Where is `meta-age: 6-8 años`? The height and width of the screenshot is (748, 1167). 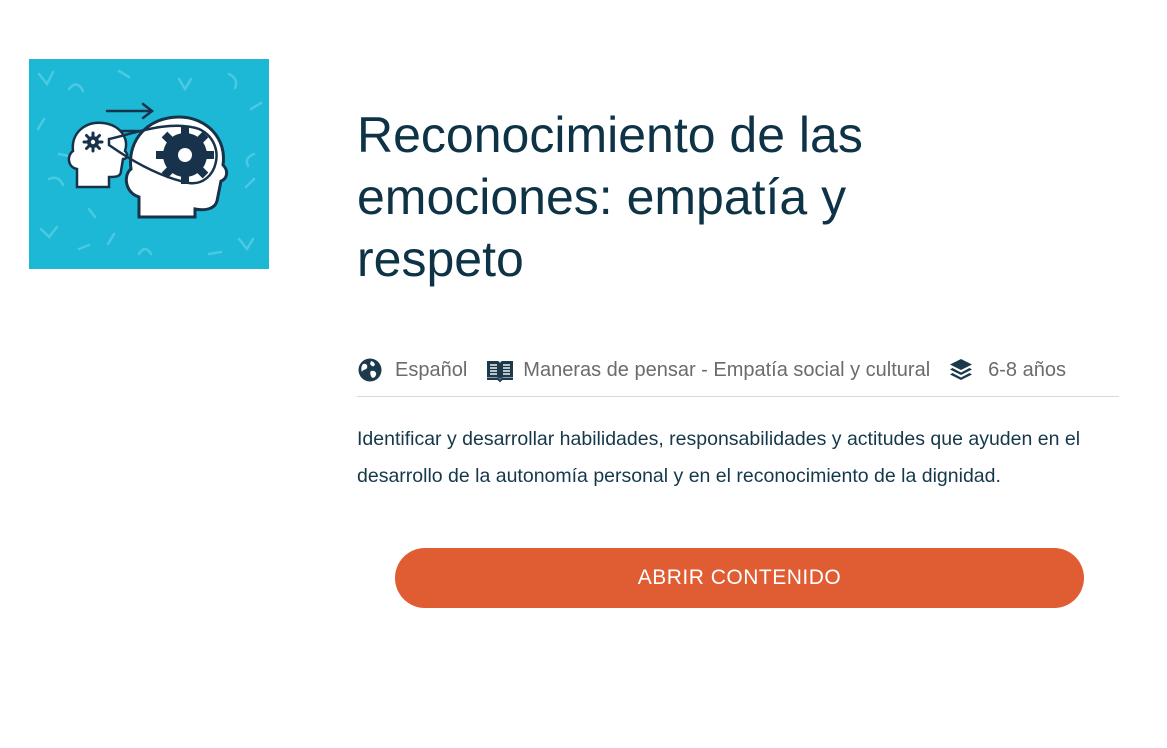 meta-age: 6-8 años is located at coordinates (1007, 370).